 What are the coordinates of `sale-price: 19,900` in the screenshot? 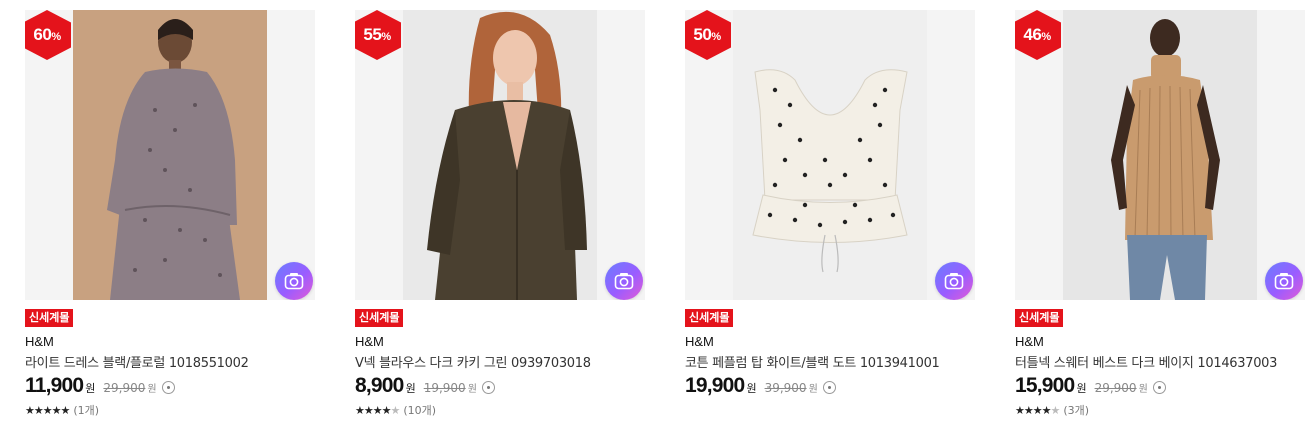 It's located at (715, 385).